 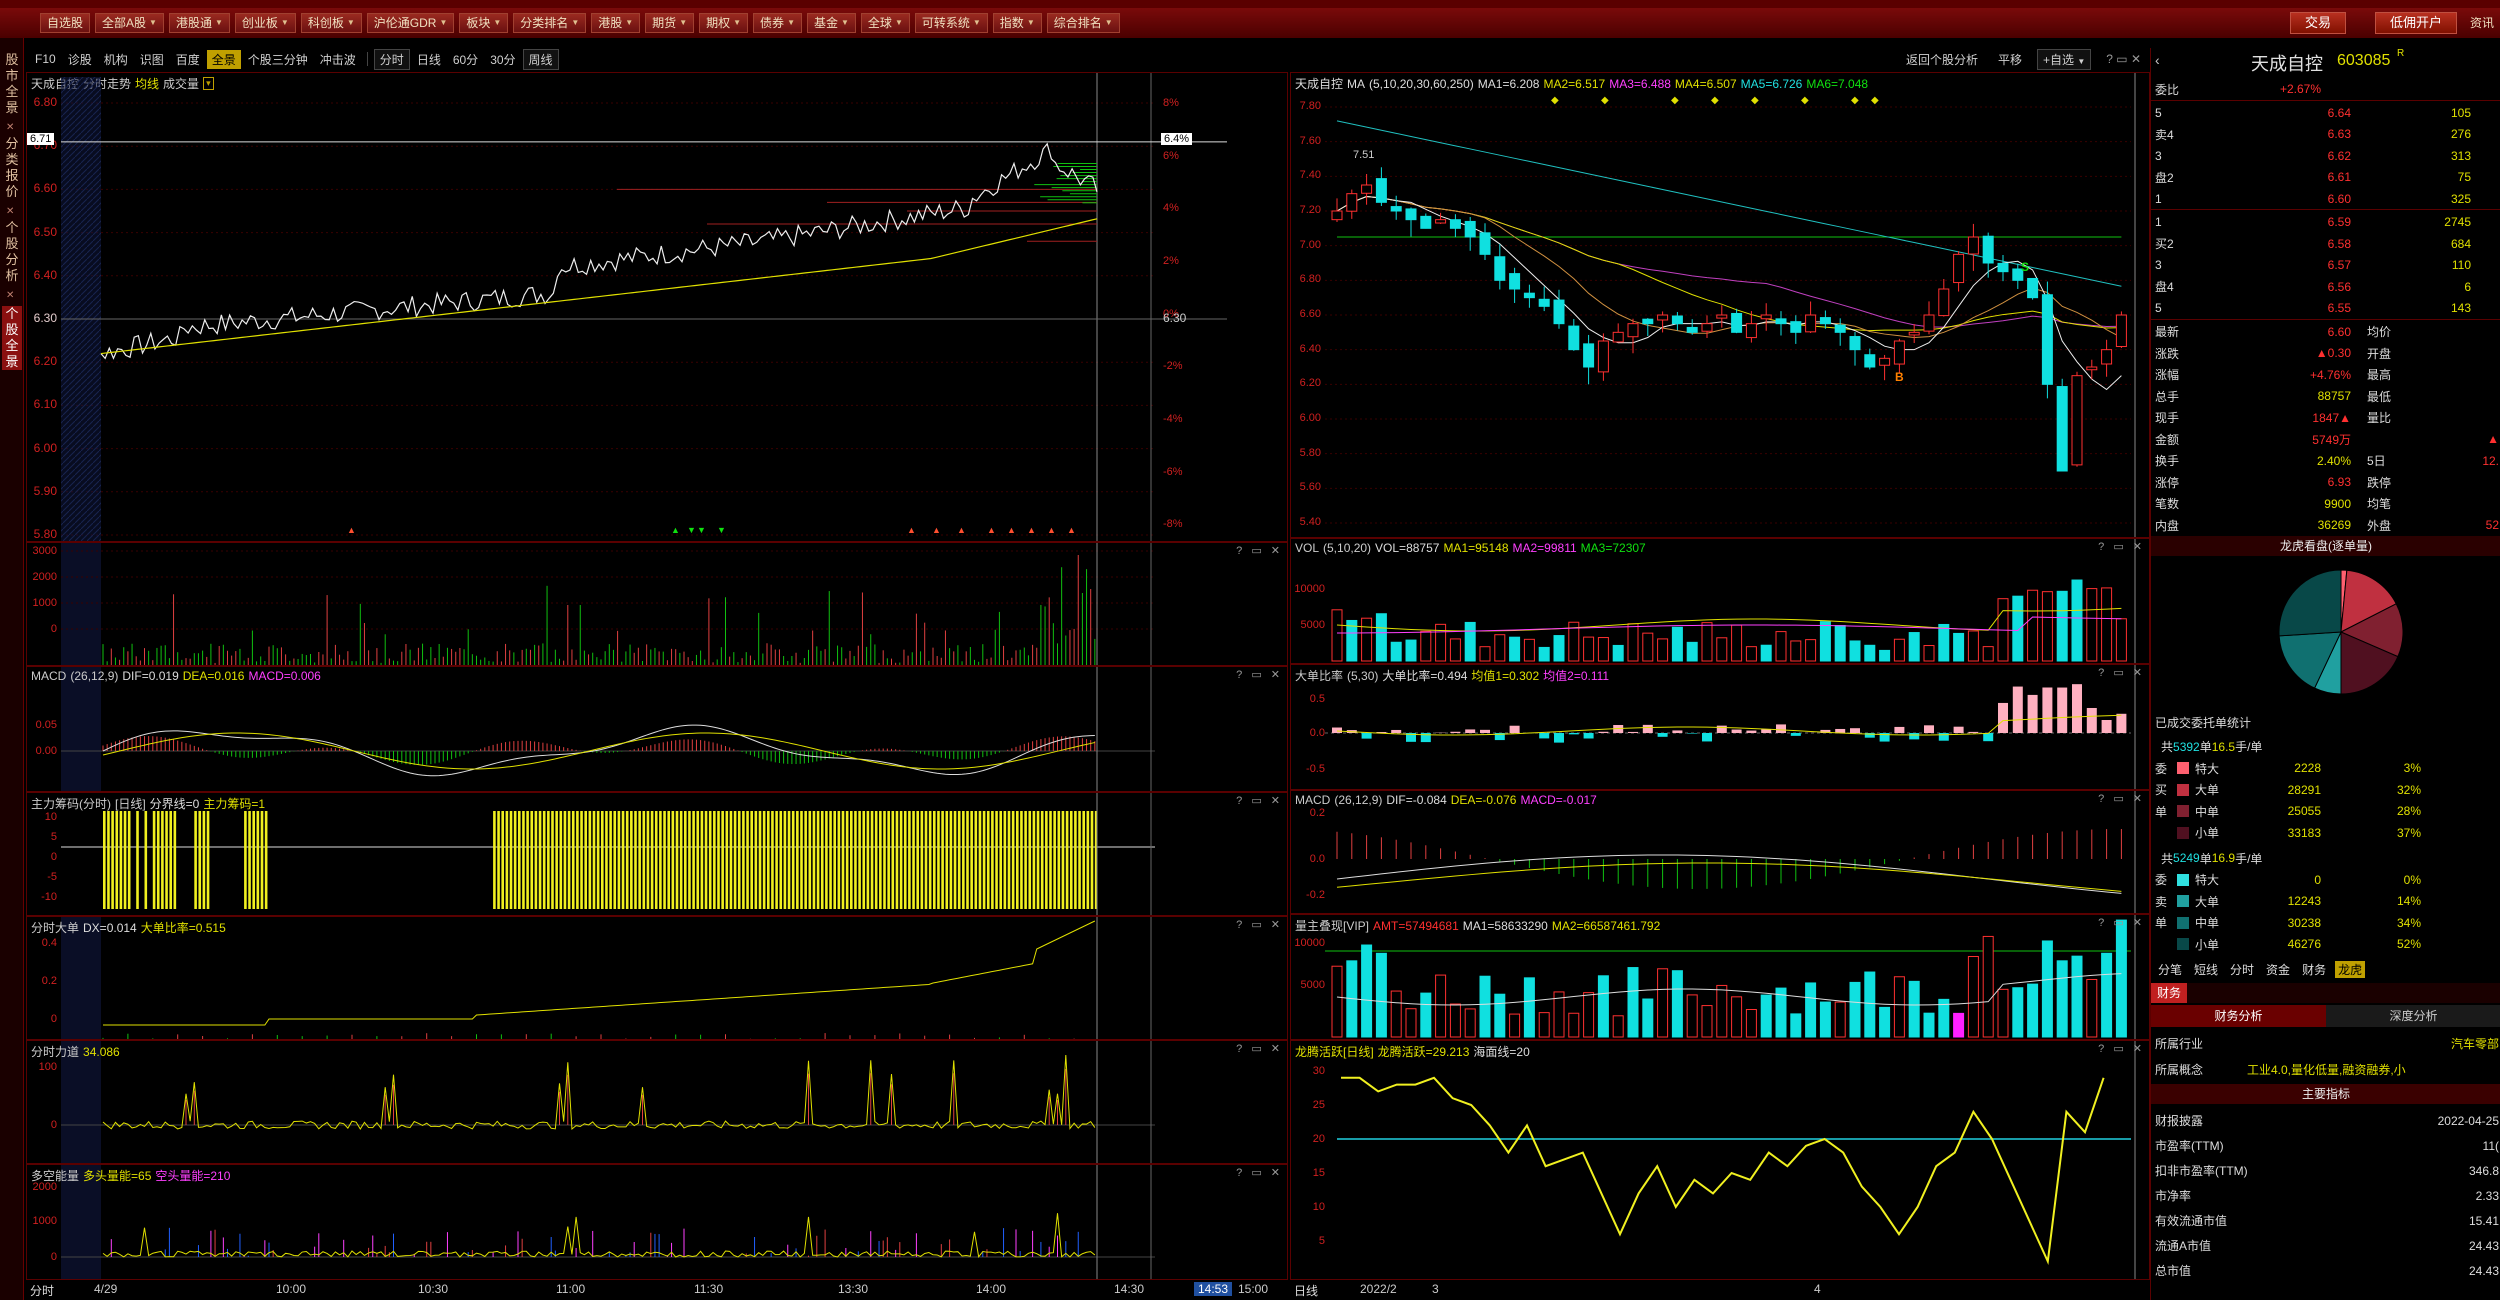 What do you see at coordinates (2337, 503) in the screenshot?
I see `stat-value: 9900` at bounding box center [2337, 503].